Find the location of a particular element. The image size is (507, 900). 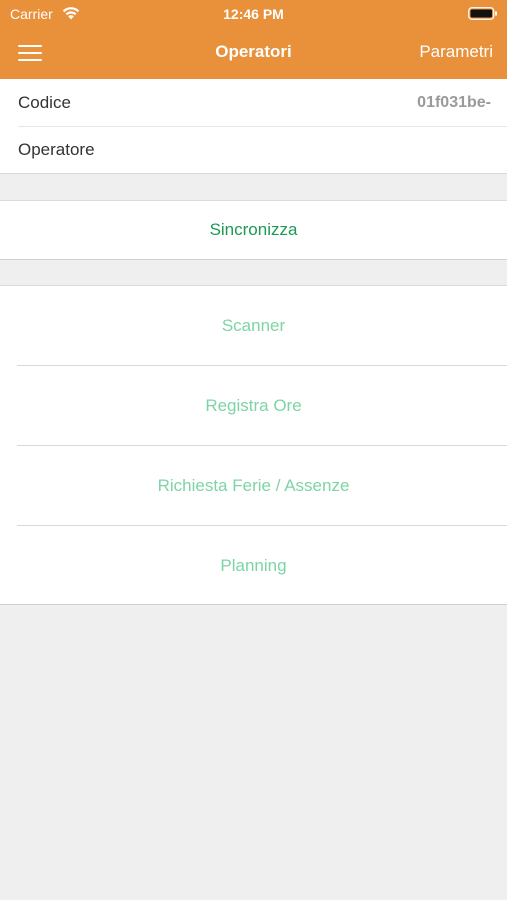

status-time: 12:46 PM is located at coordinates (253, 14).